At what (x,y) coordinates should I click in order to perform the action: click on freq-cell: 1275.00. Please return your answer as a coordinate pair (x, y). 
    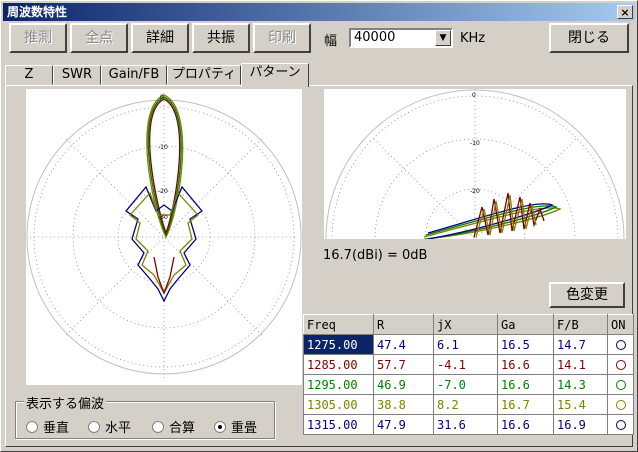
    Looking at the image, I should click on (338, 344).